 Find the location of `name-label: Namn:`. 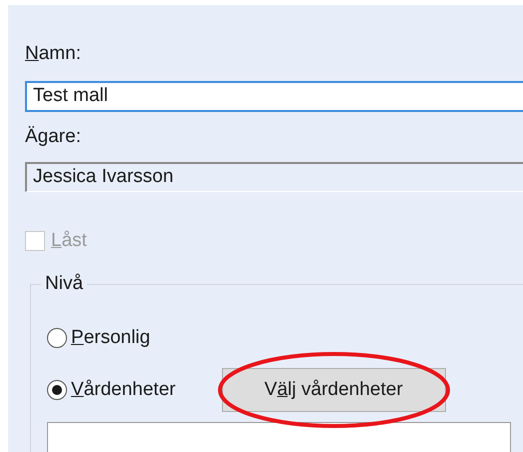

name-label: Namn: is located at coordinates (53, 54).